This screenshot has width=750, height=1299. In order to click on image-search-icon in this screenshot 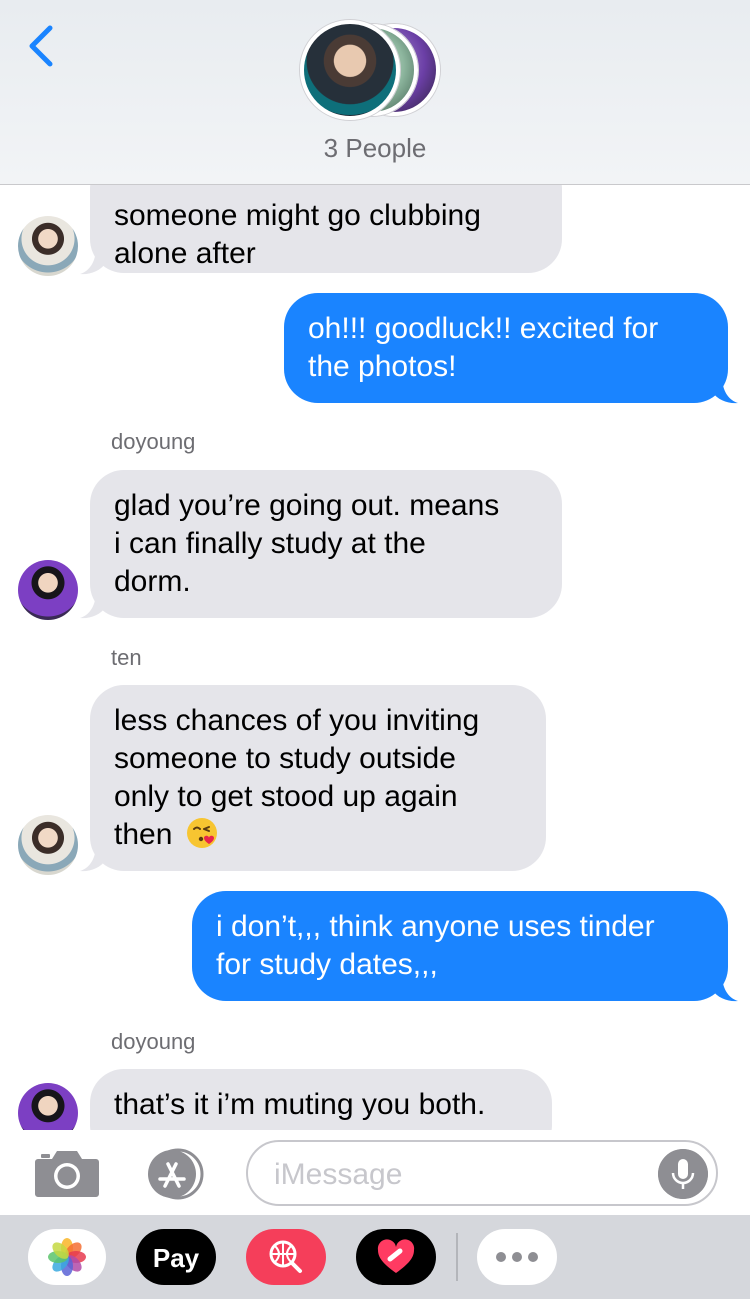, I will do `click(285, 1256)`.